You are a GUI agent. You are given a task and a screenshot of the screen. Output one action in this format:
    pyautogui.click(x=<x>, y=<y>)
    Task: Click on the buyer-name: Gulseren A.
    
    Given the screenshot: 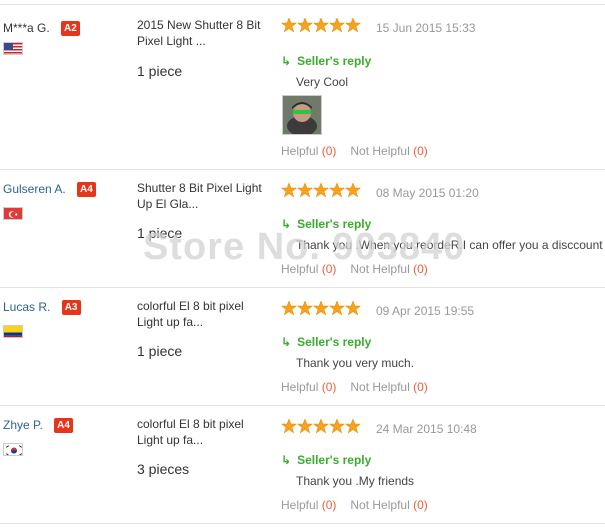 What is the action you would take?
    pyautogui.click(x=34, y=189)
    